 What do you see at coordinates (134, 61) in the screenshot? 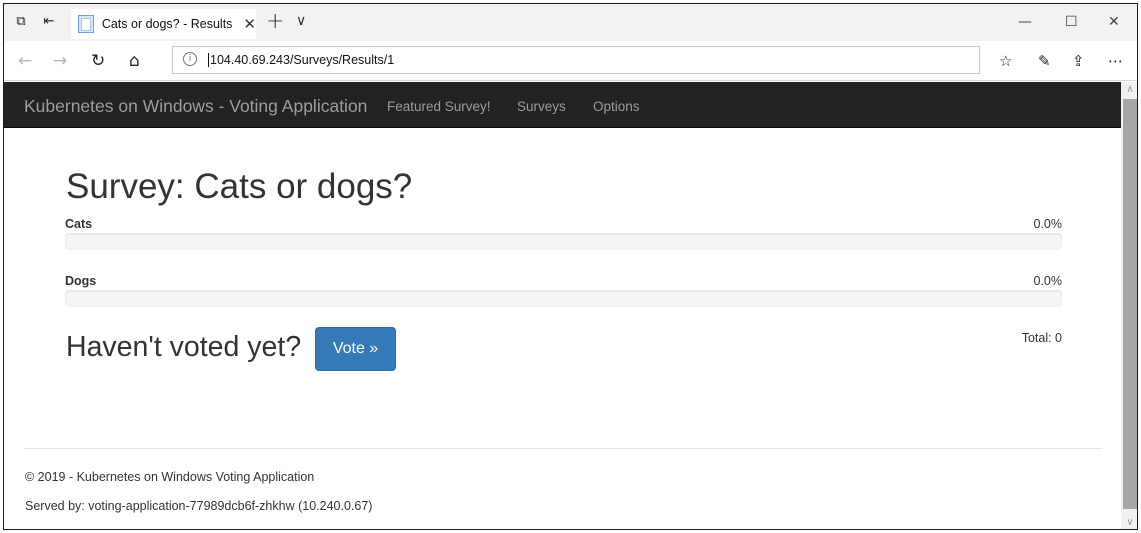
I see `home-icon: ⌂` at bounding box center [134, 61].